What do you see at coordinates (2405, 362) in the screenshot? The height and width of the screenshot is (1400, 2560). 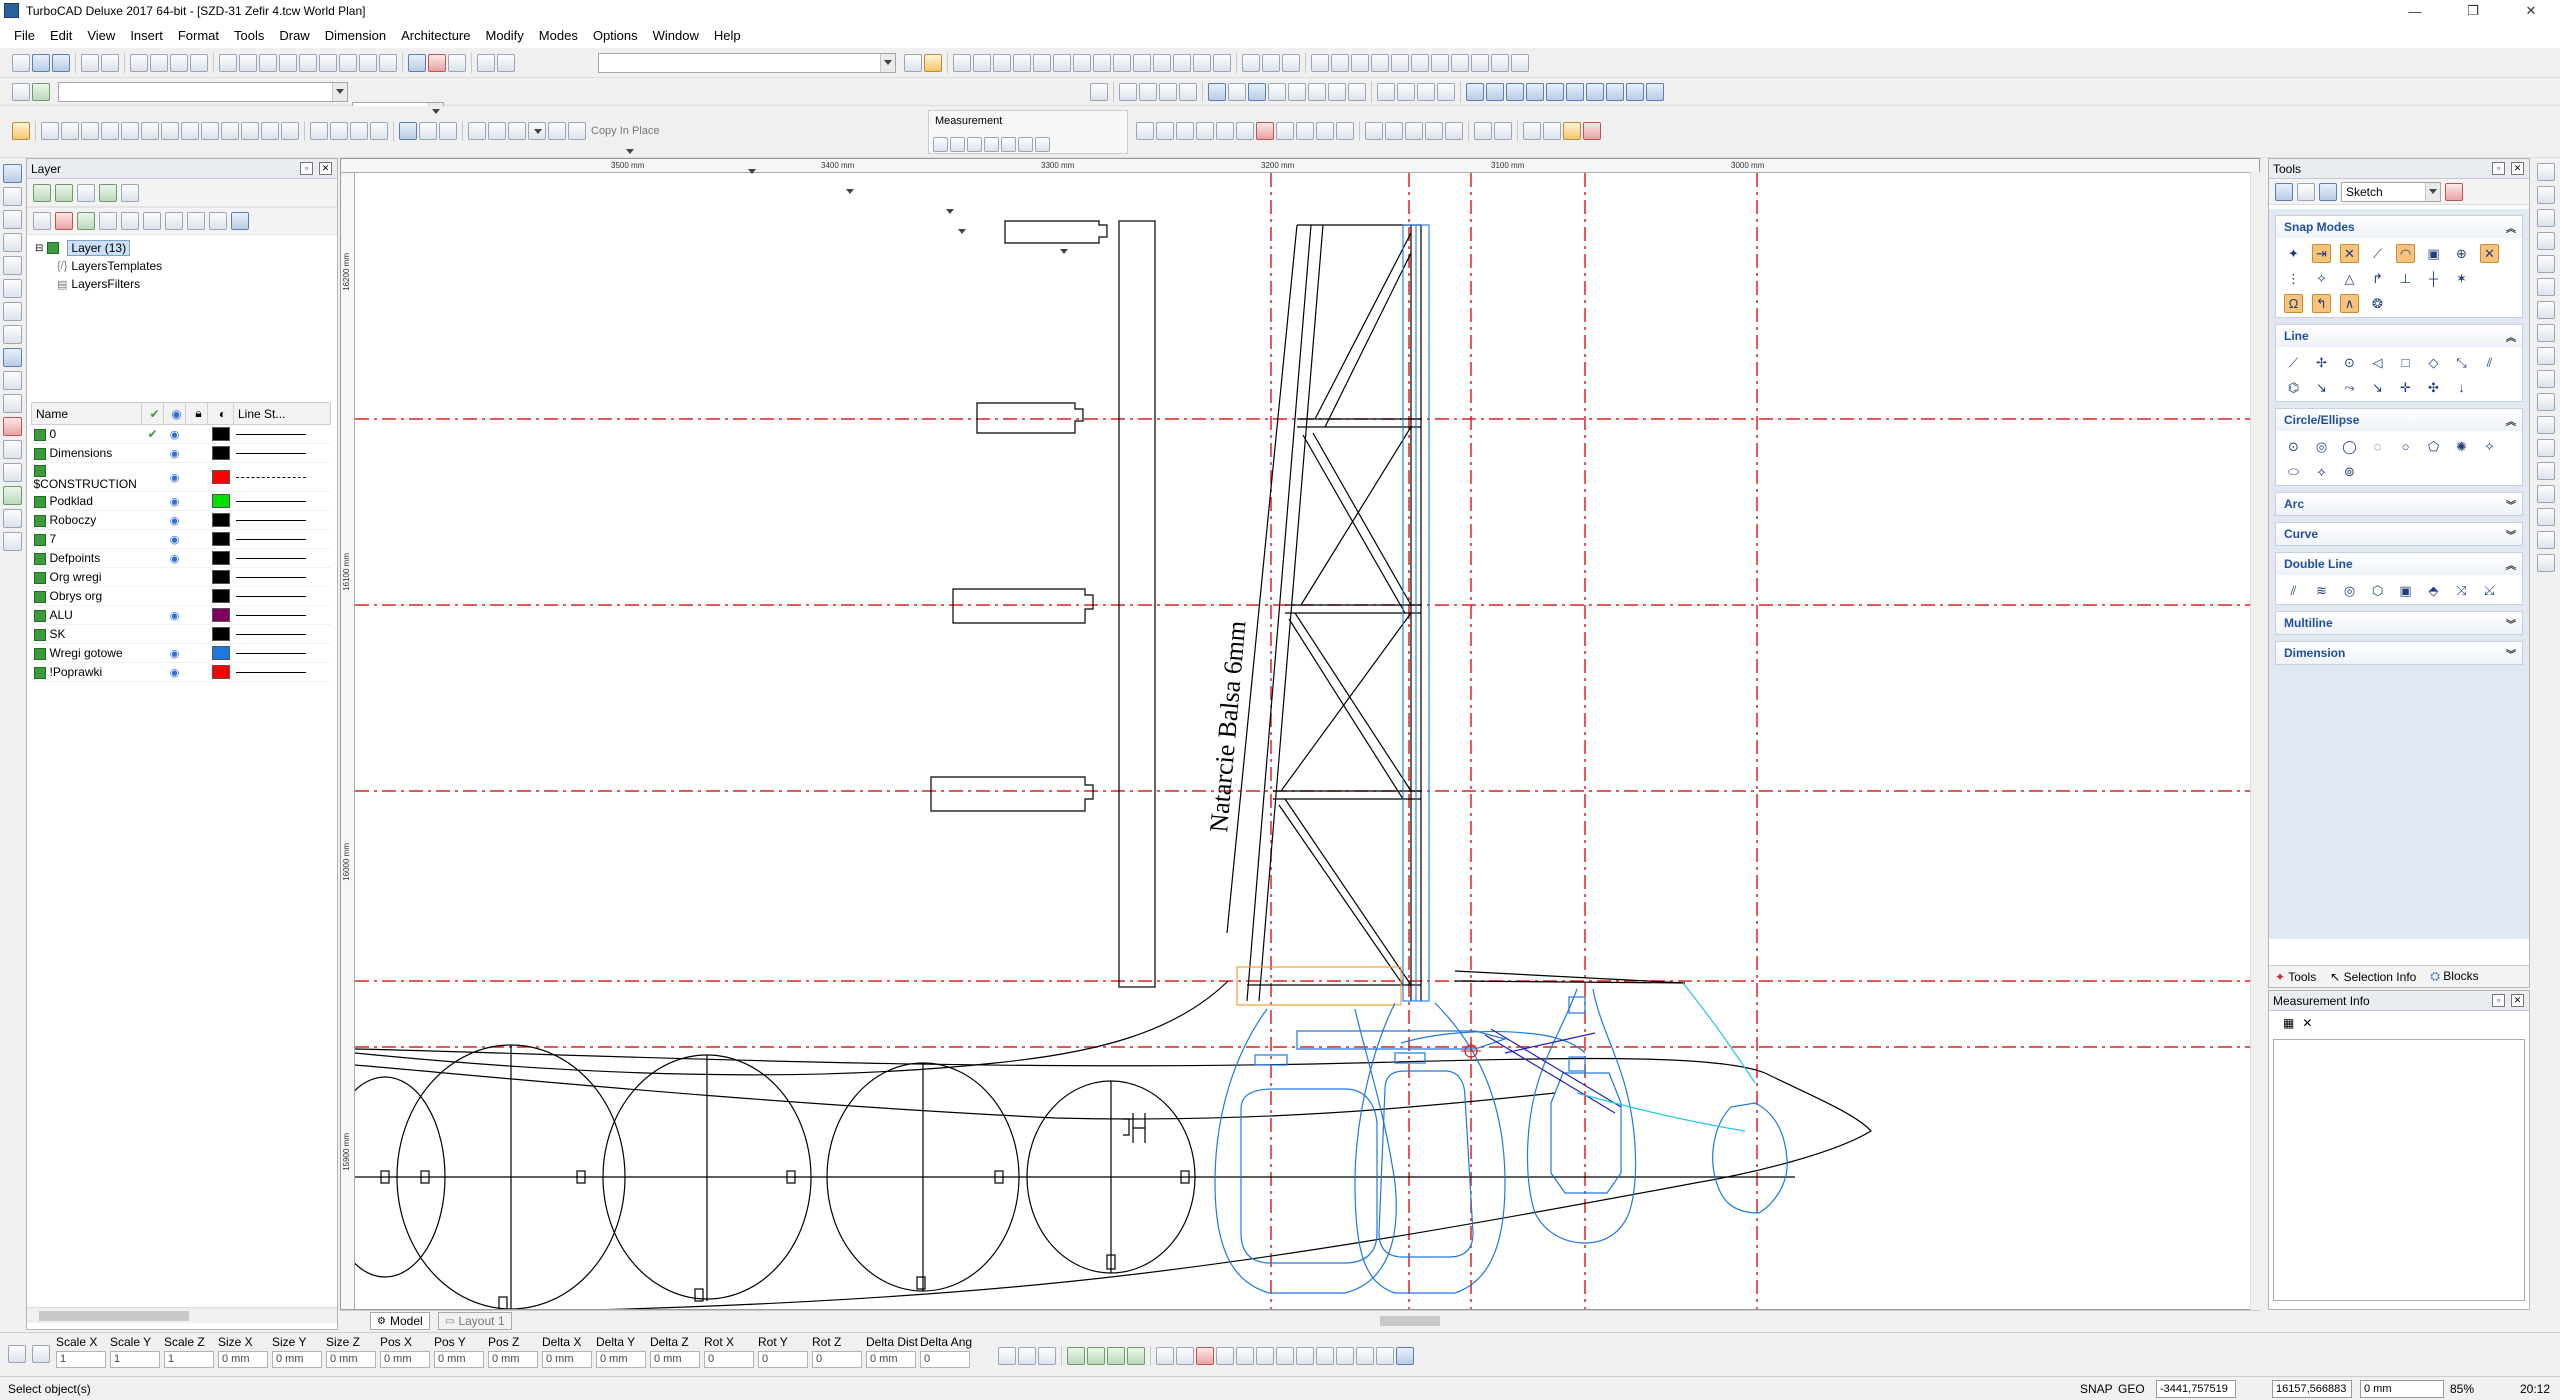 I see `line-rect-icon: □` at bounding box center [2405, 362].